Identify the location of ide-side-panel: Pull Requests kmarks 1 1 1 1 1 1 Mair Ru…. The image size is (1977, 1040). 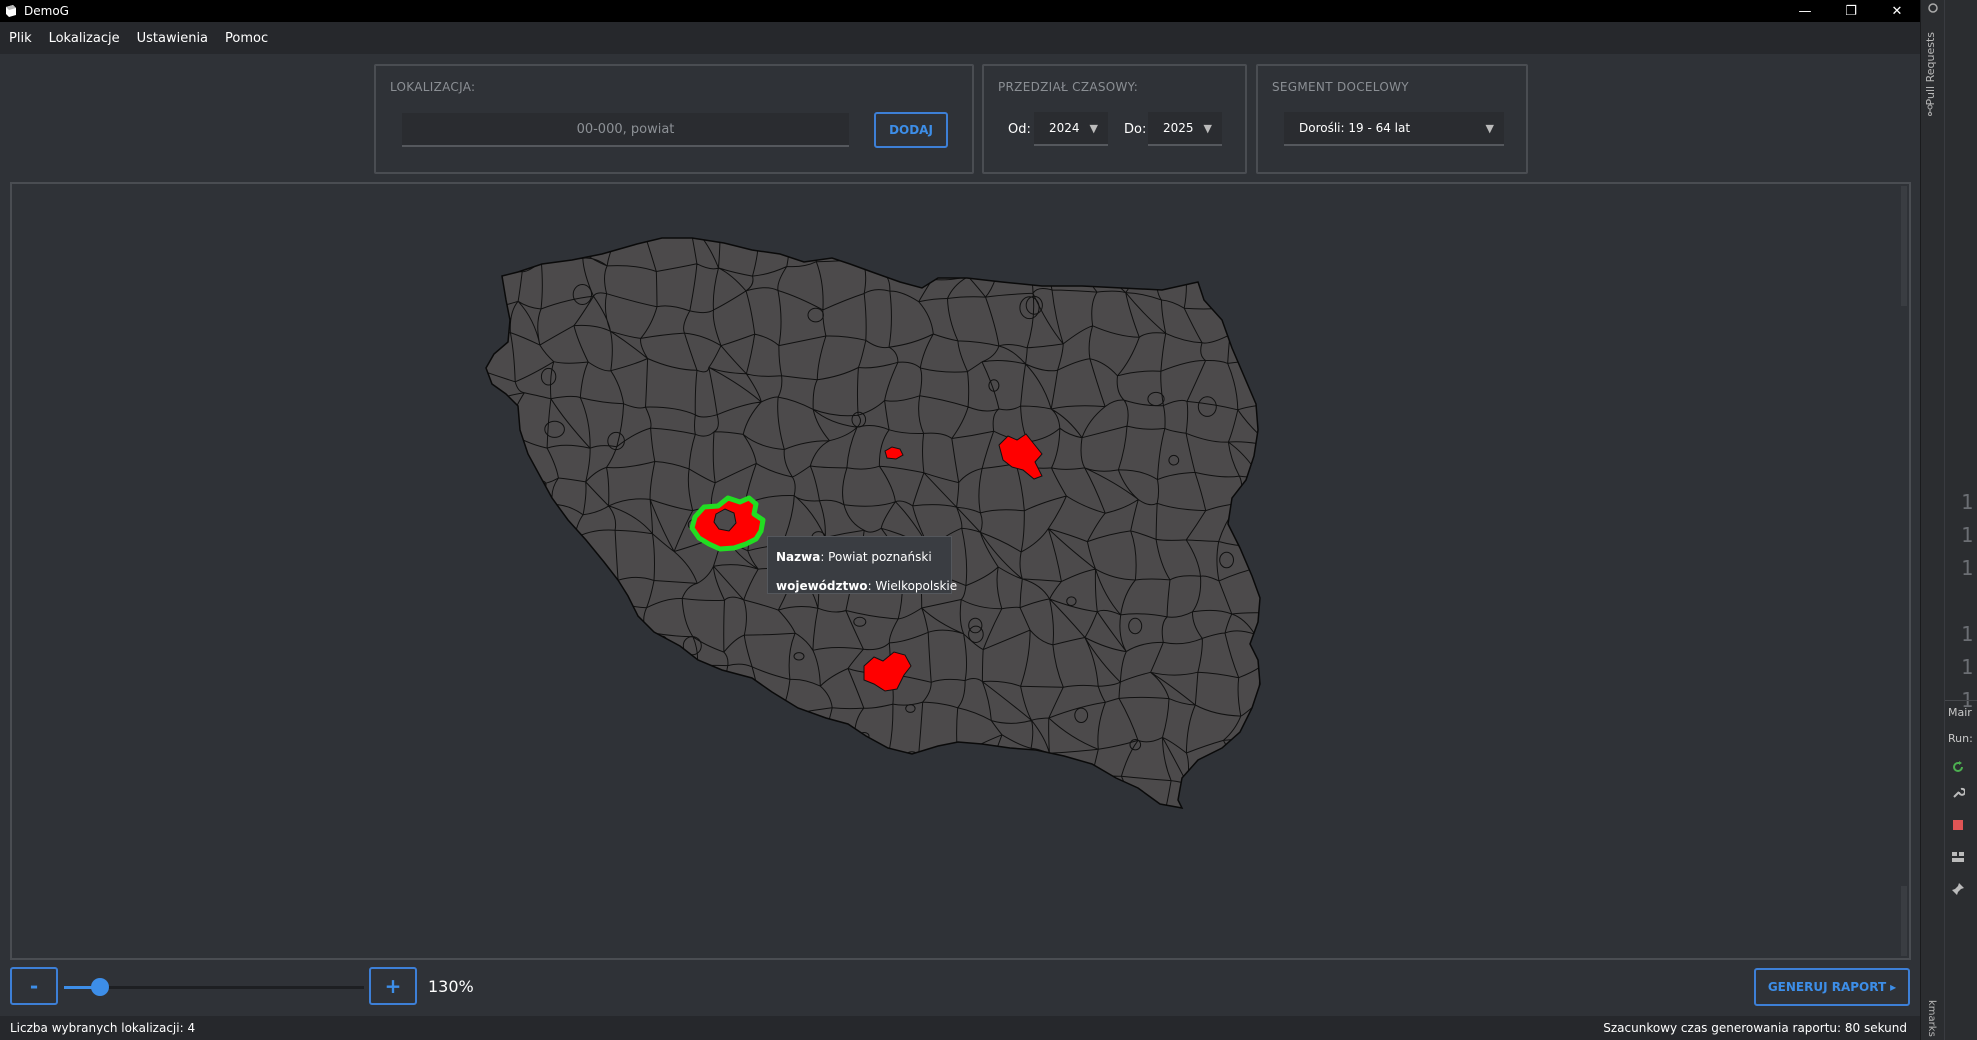
(1948, 520).